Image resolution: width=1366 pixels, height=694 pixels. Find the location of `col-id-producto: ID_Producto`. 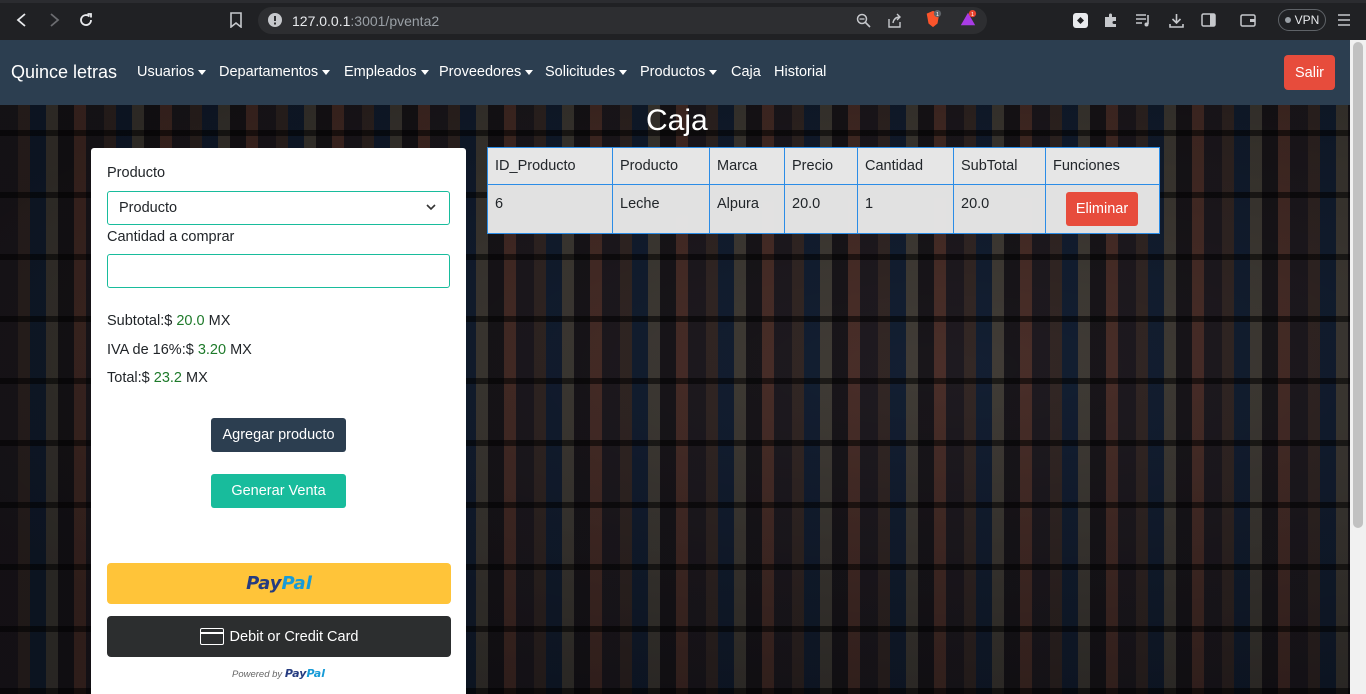

col-id-producto: ID_Producto is located at coordinates (550, 166).